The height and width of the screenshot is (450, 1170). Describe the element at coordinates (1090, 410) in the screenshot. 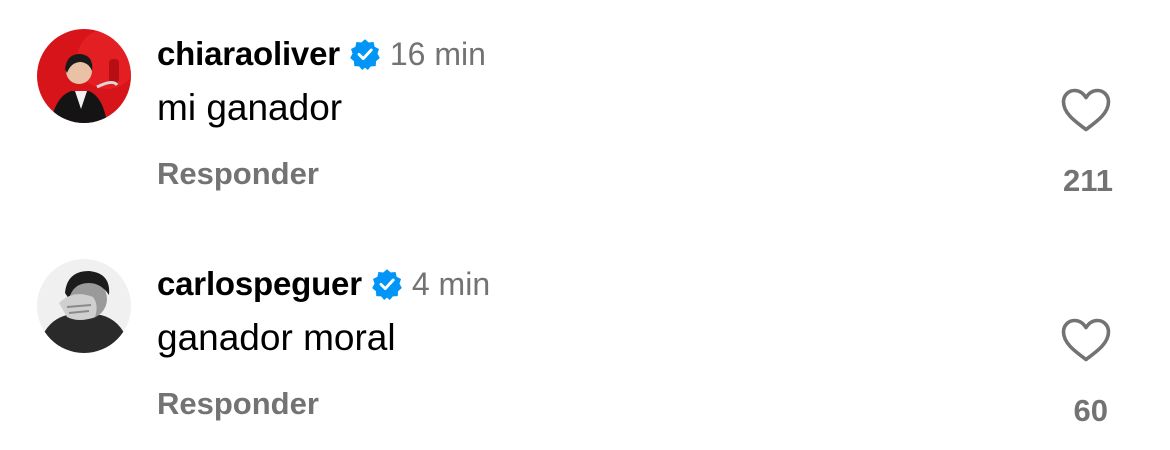

I see `like-count: 60` at that location.